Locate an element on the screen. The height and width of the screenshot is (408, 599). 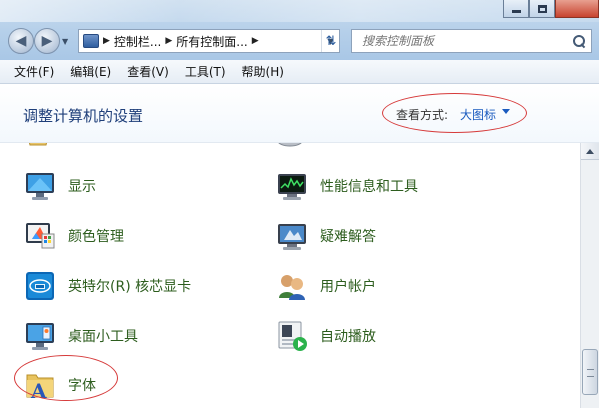
maximize-button is located at coordinates (542, 9).